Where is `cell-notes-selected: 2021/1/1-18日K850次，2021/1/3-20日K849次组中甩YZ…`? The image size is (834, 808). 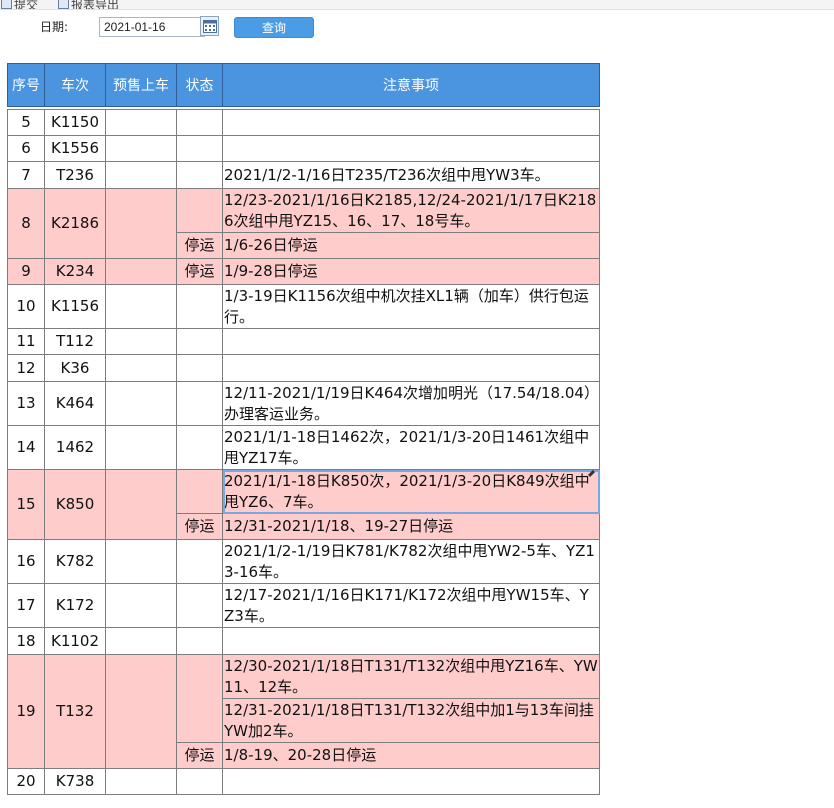
cell-notes-selected: 2021/1/1-18日K850次，2021/1/3-20日K849次组中甩YZ… is located at coordinates (411, 491).